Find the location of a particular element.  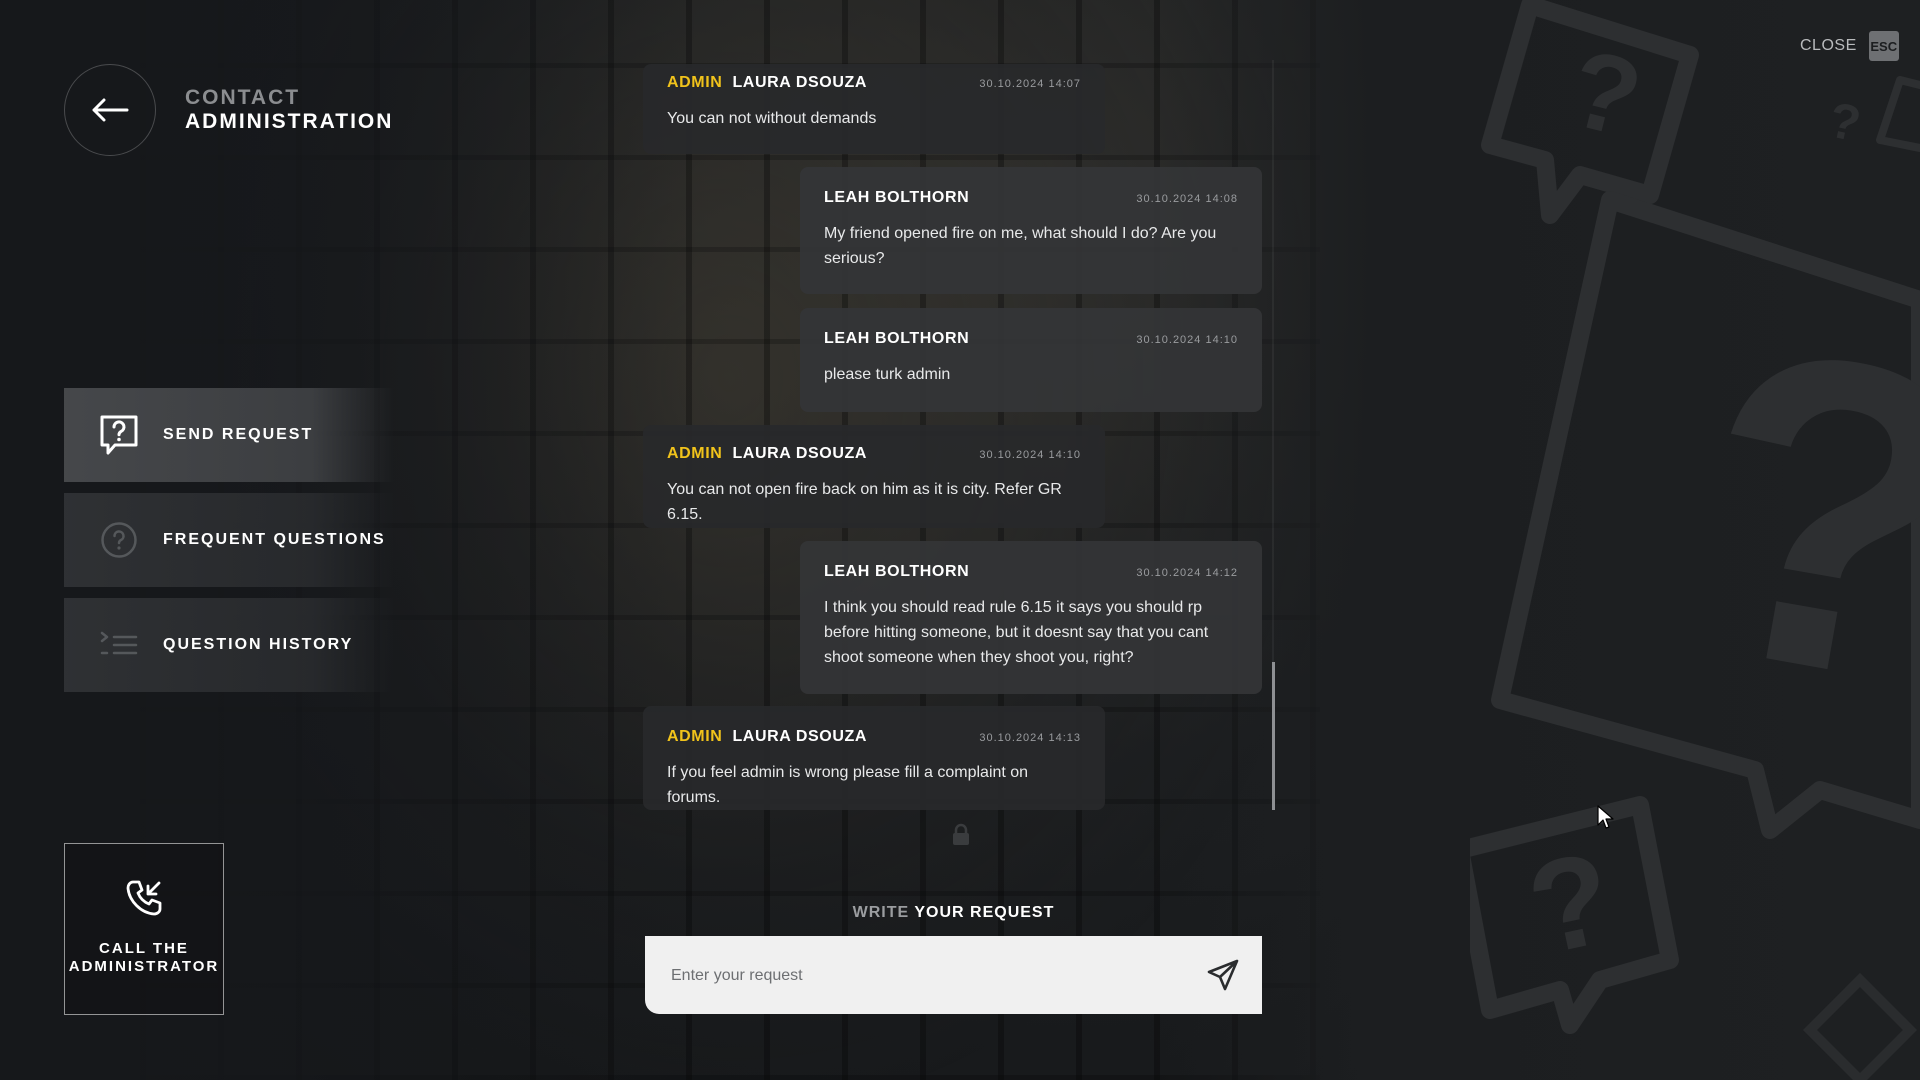

message-text: please turk admin is located at coordinates (887, 374).